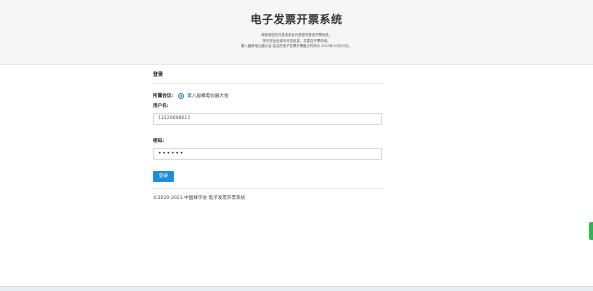  Describe the element at coordinates (199, 198) in the screenshot. I see `footer-copyright: ©2020-2023 中国蜂学会 电子发票开票系统` at that location.